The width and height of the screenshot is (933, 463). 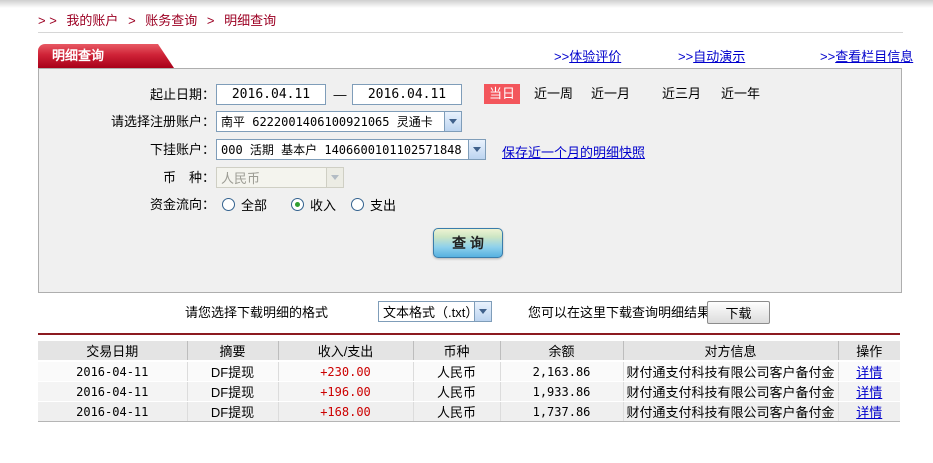 What do you see at coordinates (457, 351) in the screenshot?
I see `header-currency: 币种` at bounding box center [457, 351].